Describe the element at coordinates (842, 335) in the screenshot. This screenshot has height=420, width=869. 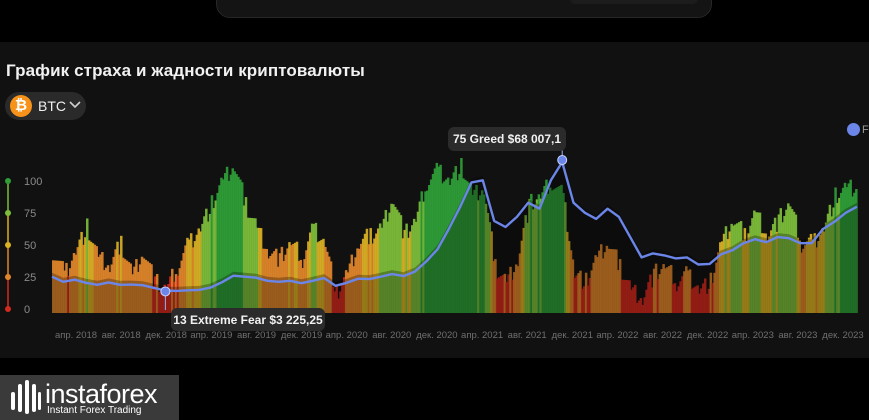
I see `x-axis-label: дек. 2023` at that location.